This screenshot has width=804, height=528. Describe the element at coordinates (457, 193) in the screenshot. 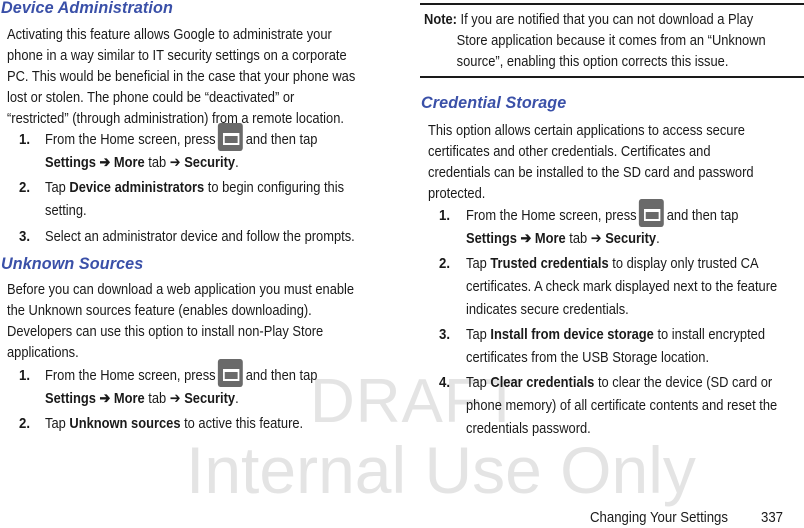

I see `paragraph-line: protected.` at that location.